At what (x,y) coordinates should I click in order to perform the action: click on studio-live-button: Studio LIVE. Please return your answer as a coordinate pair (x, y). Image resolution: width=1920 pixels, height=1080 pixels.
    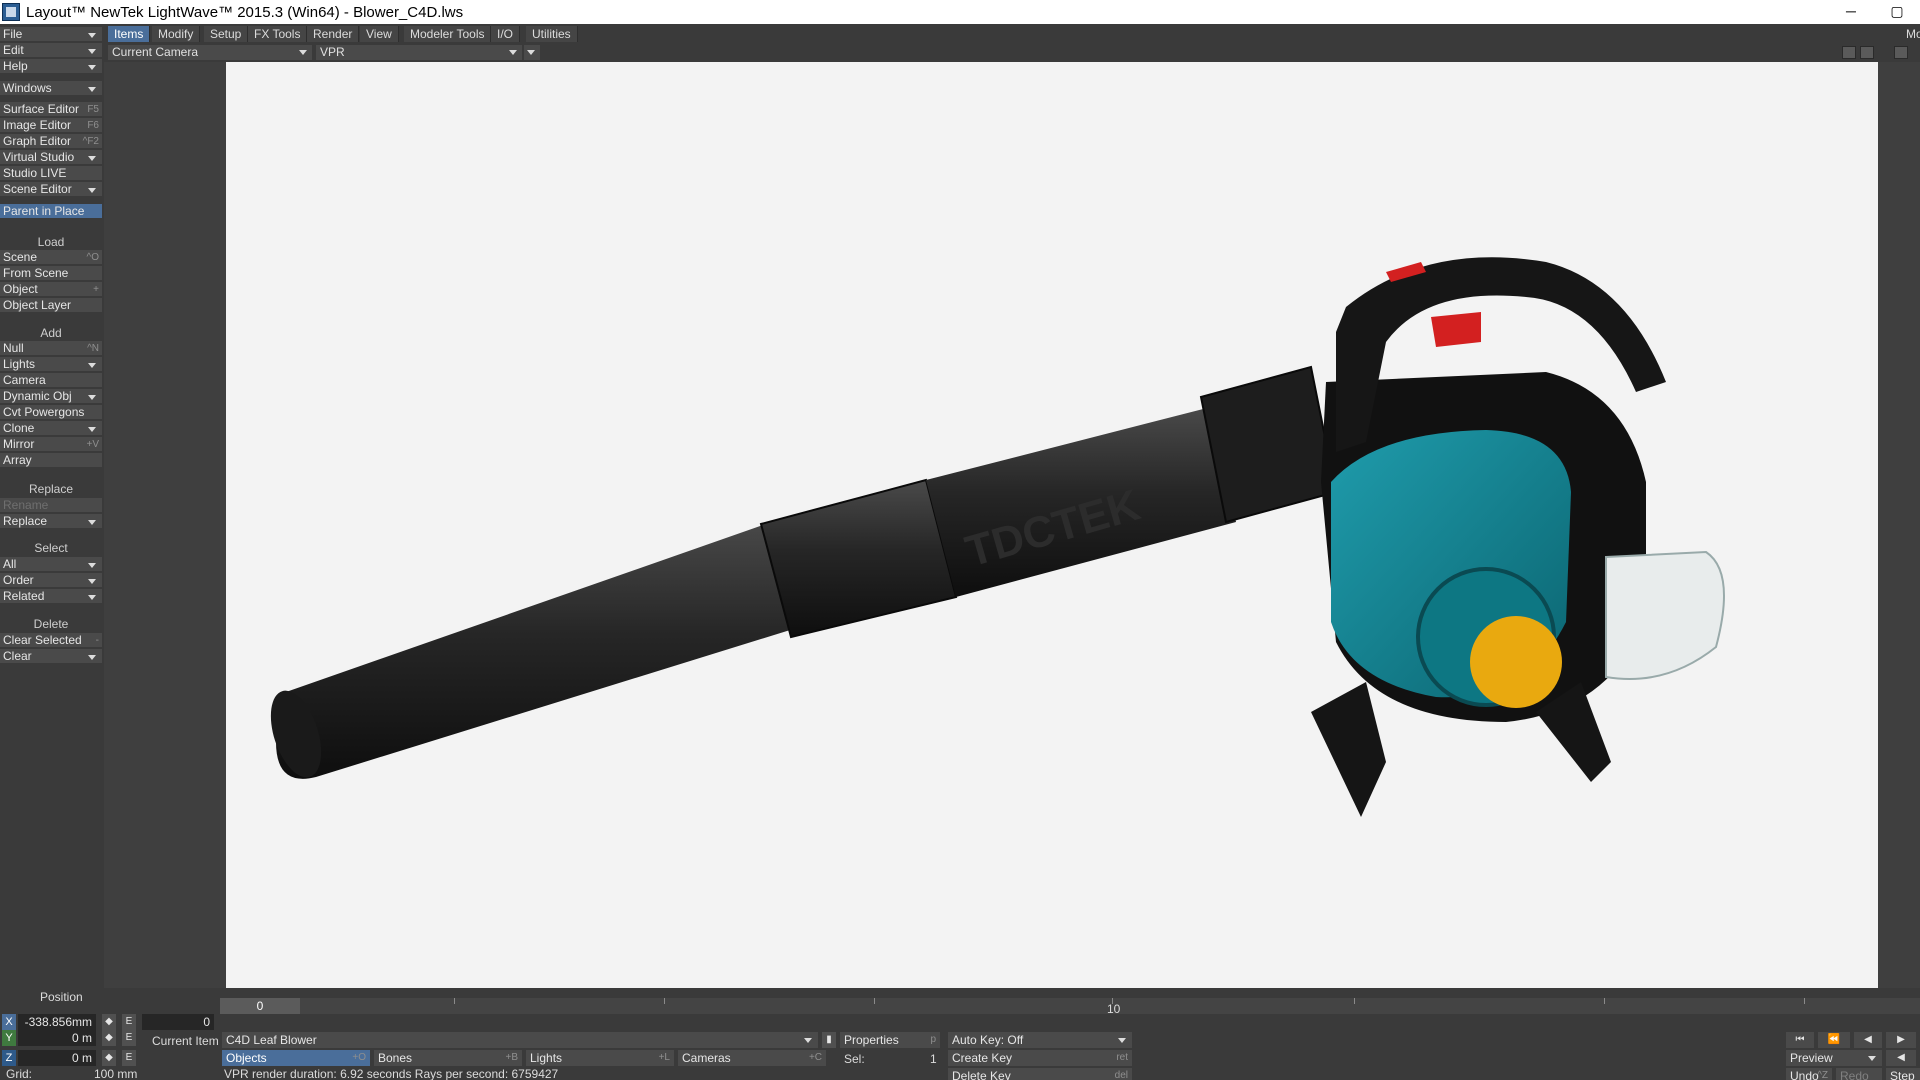
    Looking at the image, I should click on (51, 173).